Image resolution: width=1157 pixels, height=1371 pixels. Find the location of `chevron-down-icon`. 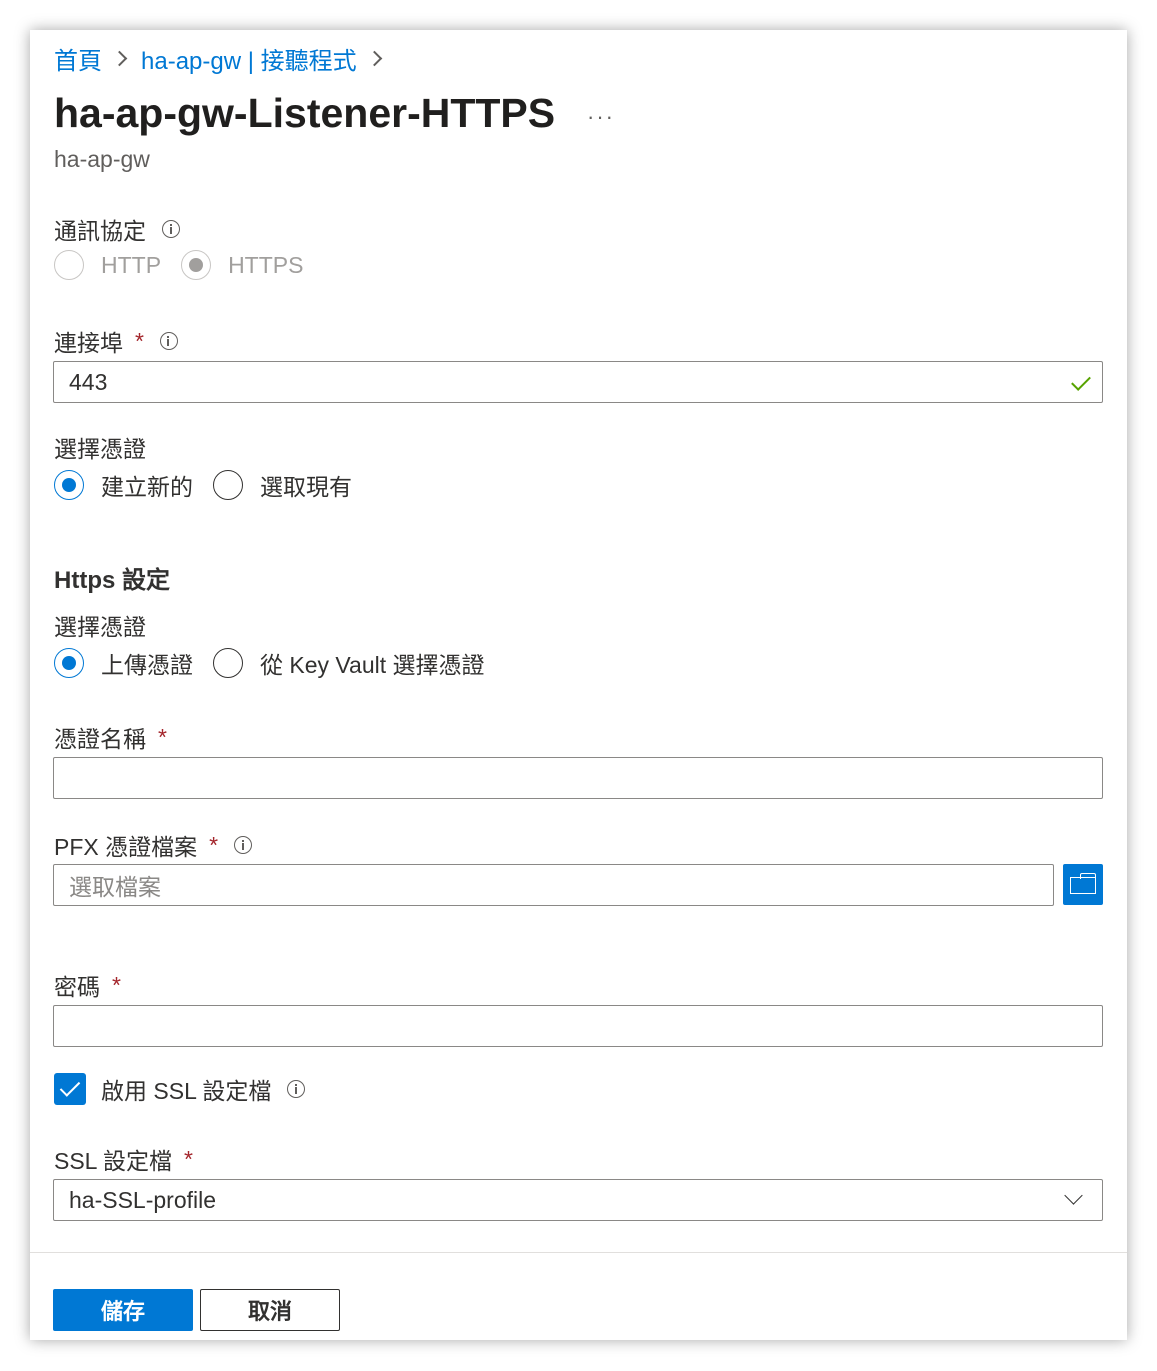

chevron-down-icon is located at coordinates (1073, 1195).